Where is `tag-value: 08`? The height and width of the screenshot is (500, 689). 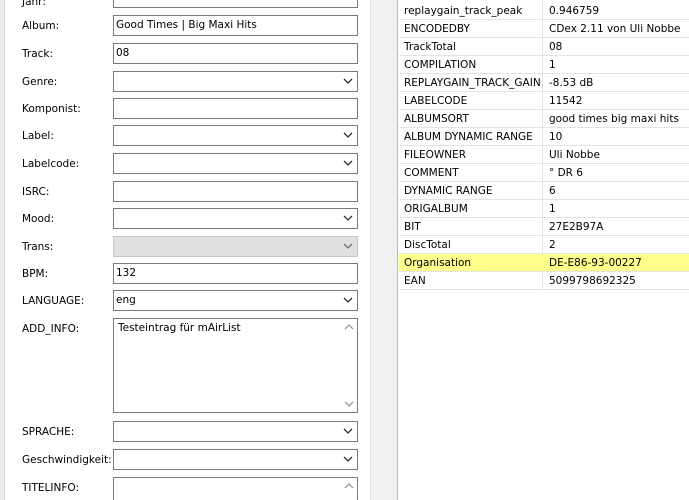
tag-value: 08 is located at coordinates (556, 47).